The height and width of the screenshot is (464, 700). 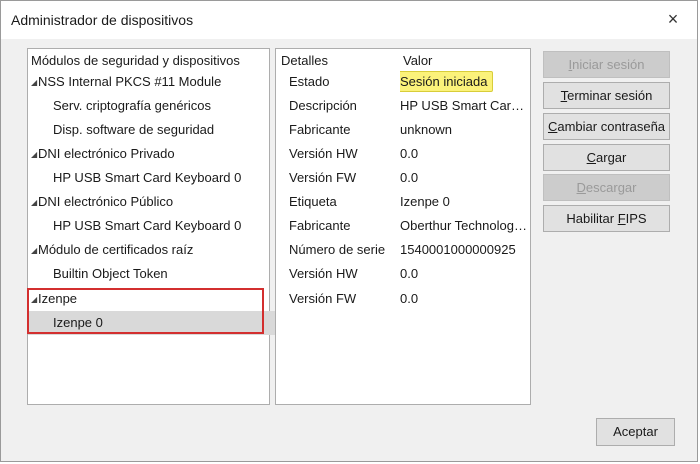 I want to click on change-password-button: Cambiar contraseña, so click(x=606, y=126).